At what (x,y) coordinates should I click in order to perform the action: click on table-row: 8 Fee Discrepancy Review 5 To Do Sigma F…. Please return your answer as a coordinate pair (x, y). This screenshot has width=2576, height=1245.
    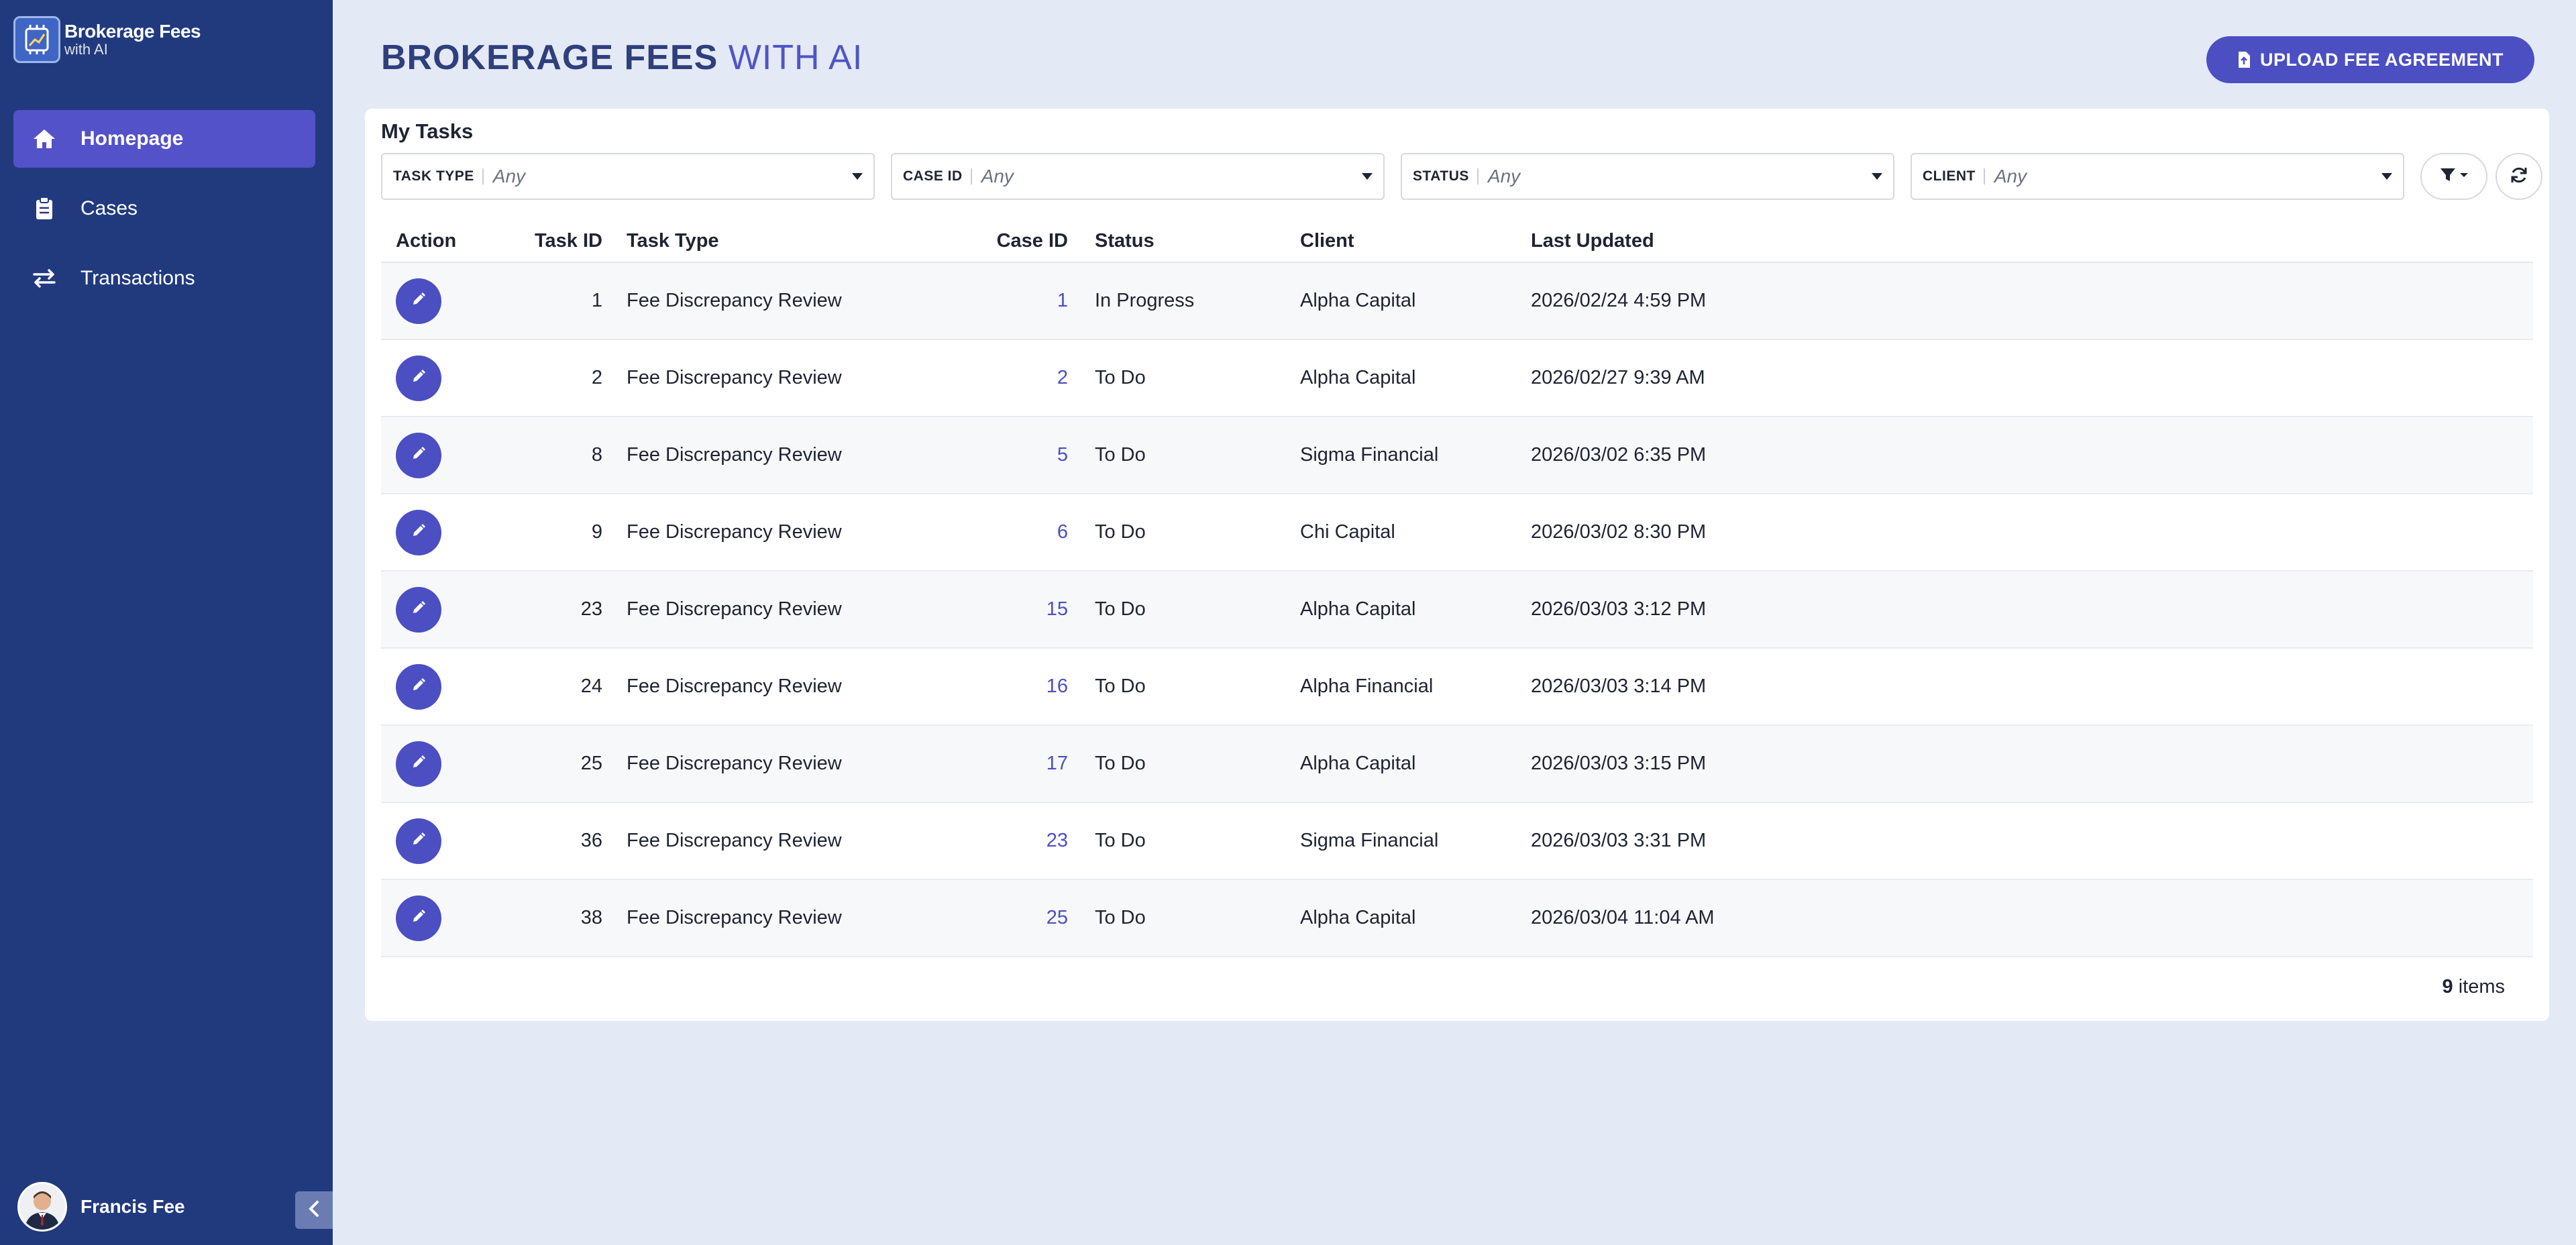
    Looking at the image, I should click on (1457, 455).